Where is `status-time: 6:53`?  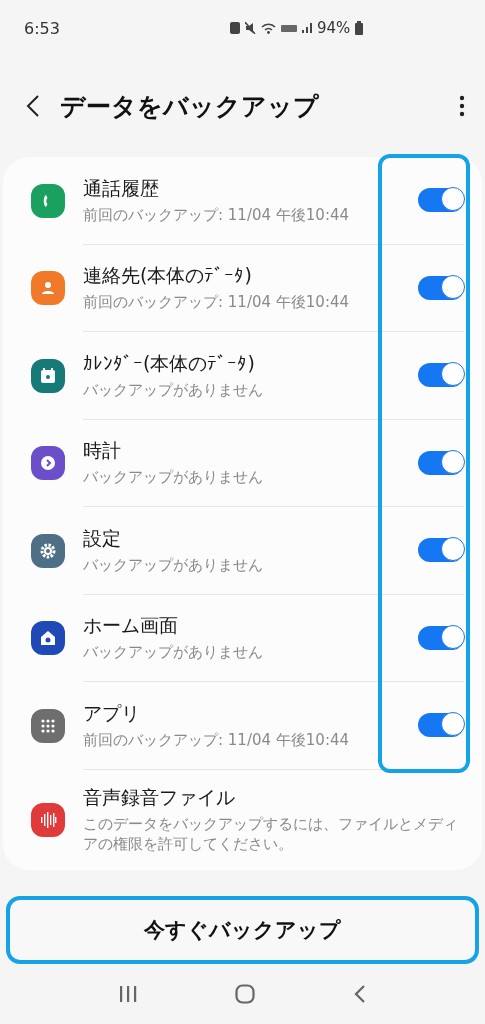
status-time: 6:53 is located at coordinates (42, 28).